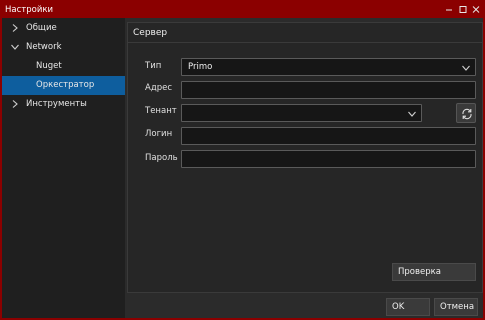 This screenshot has height=320, width=485. Describe the element at coordinates (419, 272) in the screenshot. I see `check-button-label: Проверка` at that location.